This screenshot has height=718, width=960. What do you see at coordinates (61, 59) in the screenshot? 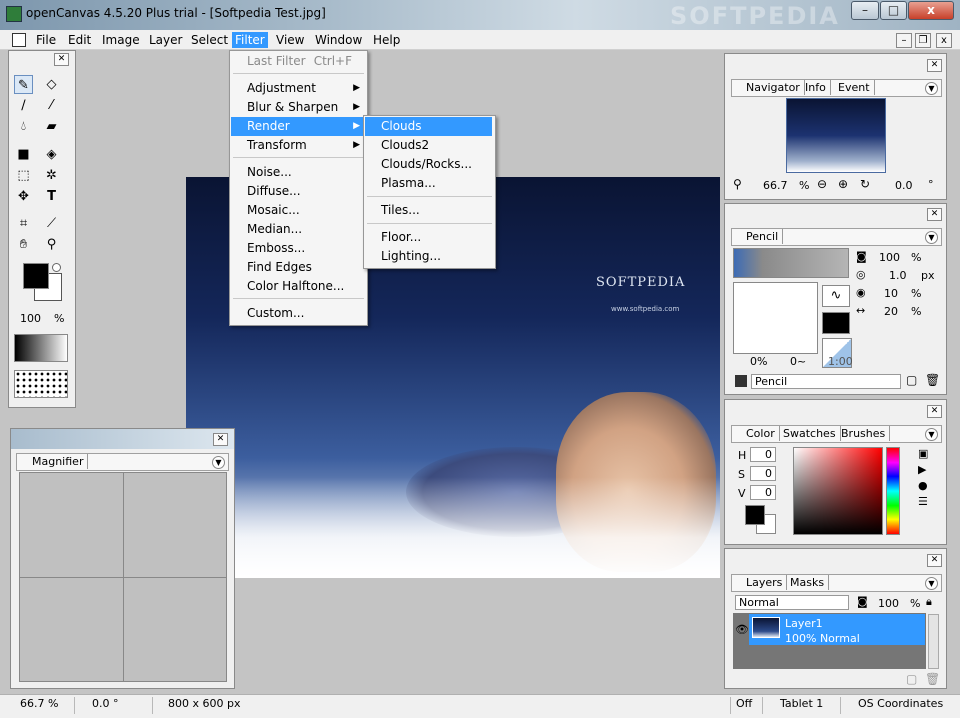
I see `toolbox-close-button: ✕` at bounding box center [61, 59].